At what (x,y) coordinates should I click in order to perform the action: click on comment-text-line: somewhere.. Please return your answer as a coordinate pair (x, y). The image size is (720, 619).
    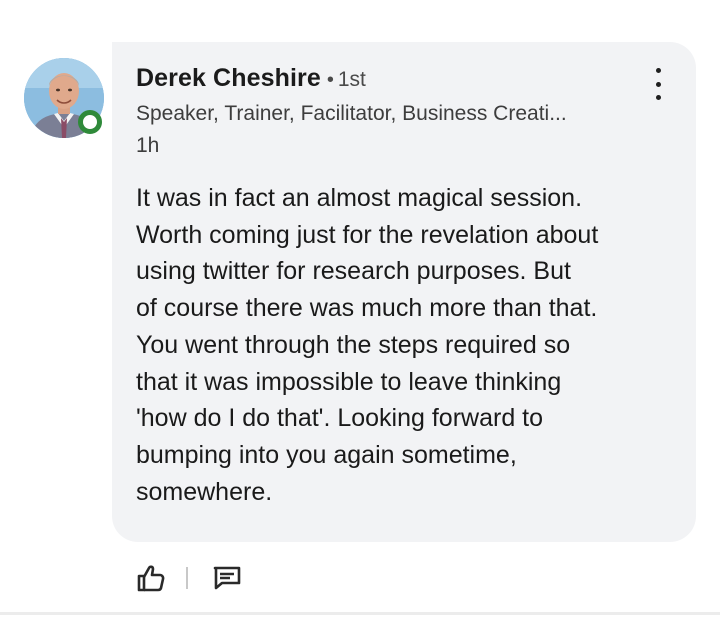
    Looking at the image, I should click on (204, 491).